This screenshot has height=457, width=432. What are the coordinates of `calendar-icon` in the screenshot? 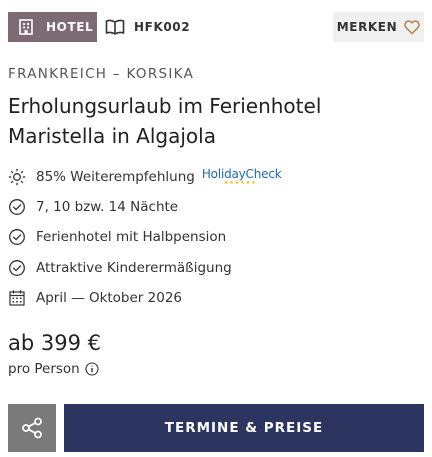 It's located at (17, 298).